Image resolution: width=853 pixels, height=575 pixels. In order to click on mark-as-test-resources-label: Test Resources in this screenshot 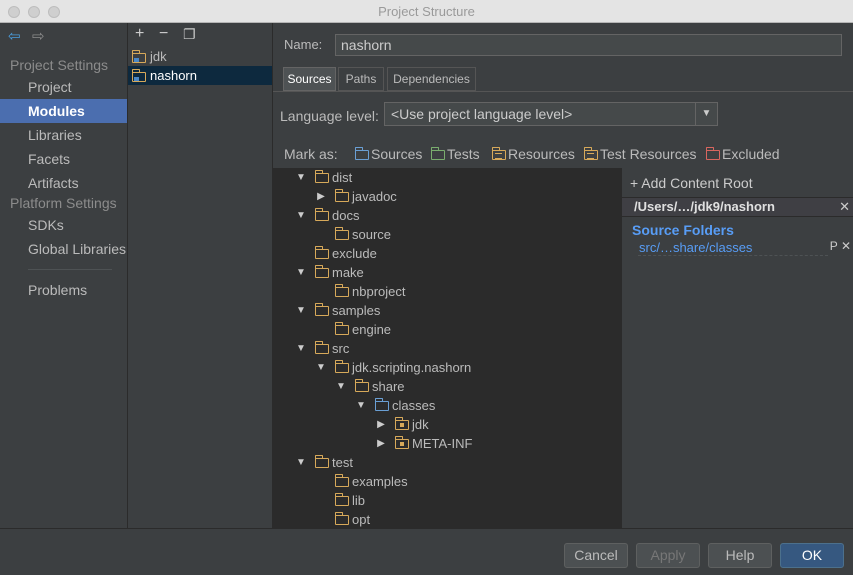, I will do `click(648, 154)`.